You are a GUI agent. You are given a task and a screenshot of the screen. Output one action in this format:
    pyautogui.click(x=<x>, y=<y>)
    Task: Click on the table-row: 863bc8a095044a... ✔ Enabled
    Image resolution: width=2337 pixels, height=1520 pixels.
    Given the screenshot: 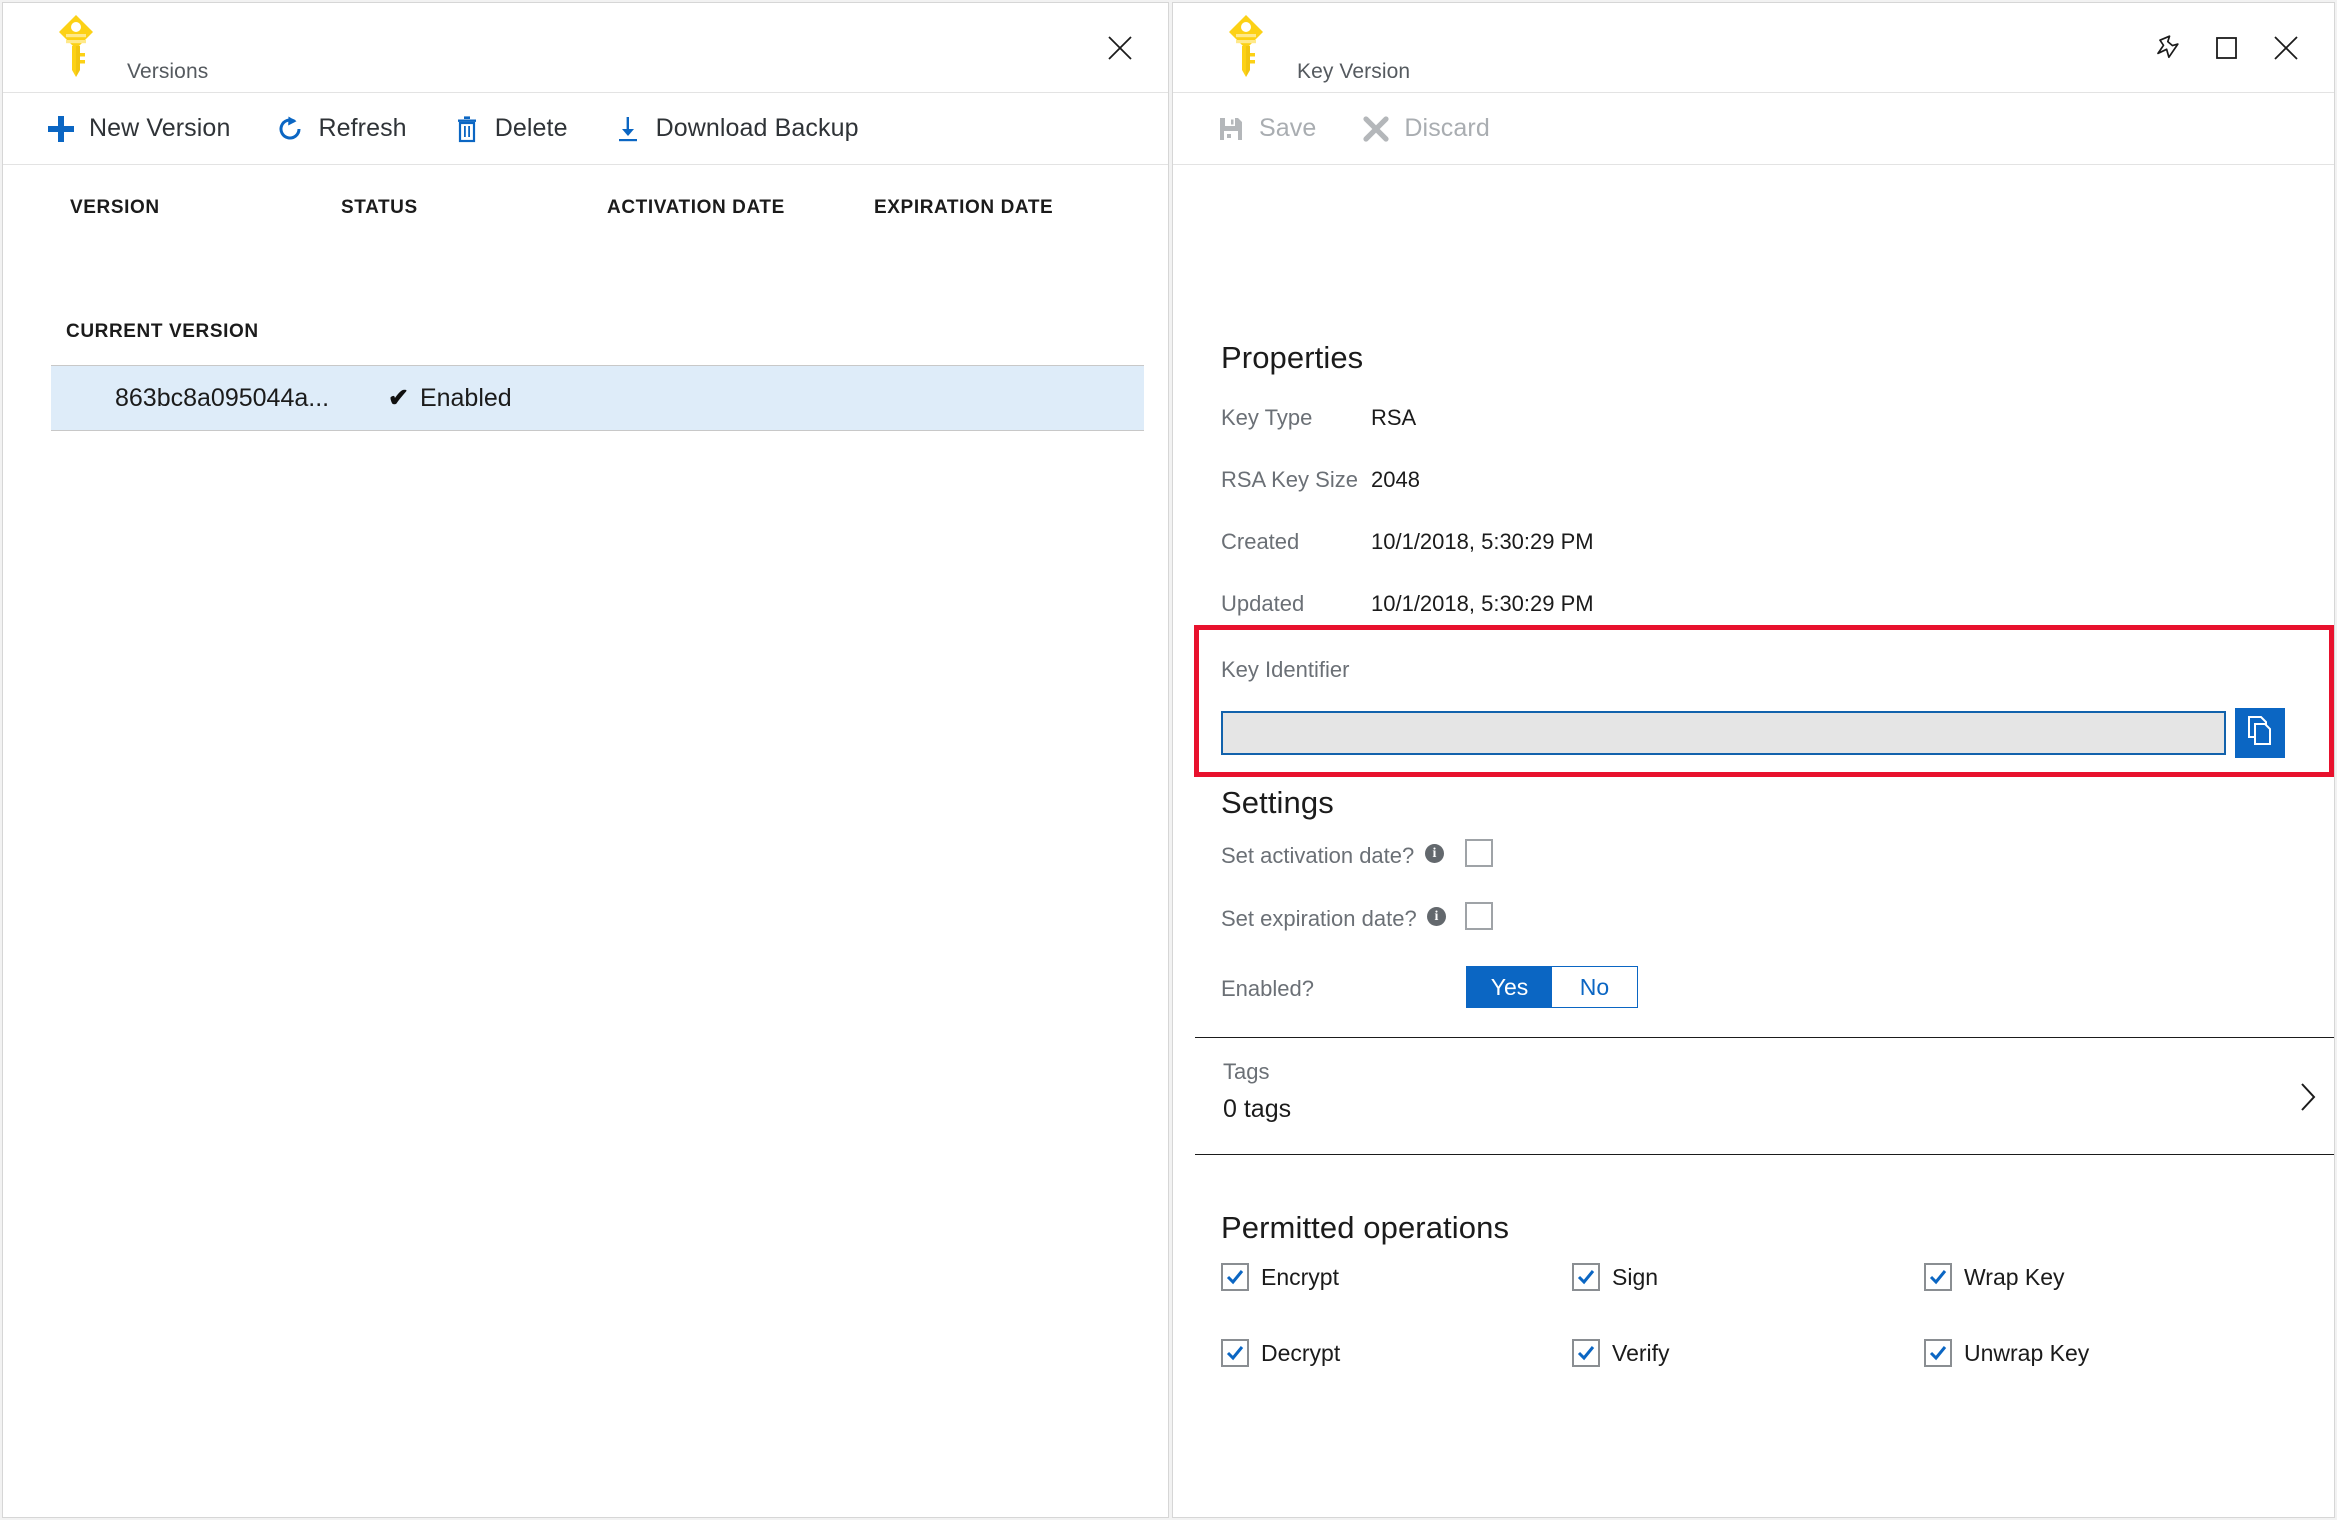 What is the action you would take?
    pyautogui.click(x=597, y=398)
    